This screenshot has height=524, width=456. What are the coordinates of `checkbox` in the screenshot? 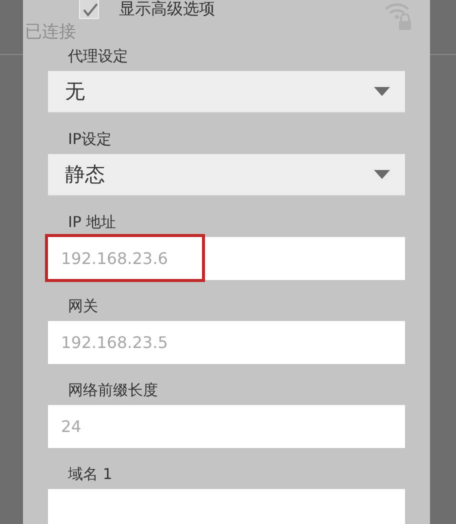 It's located at (89, 9).